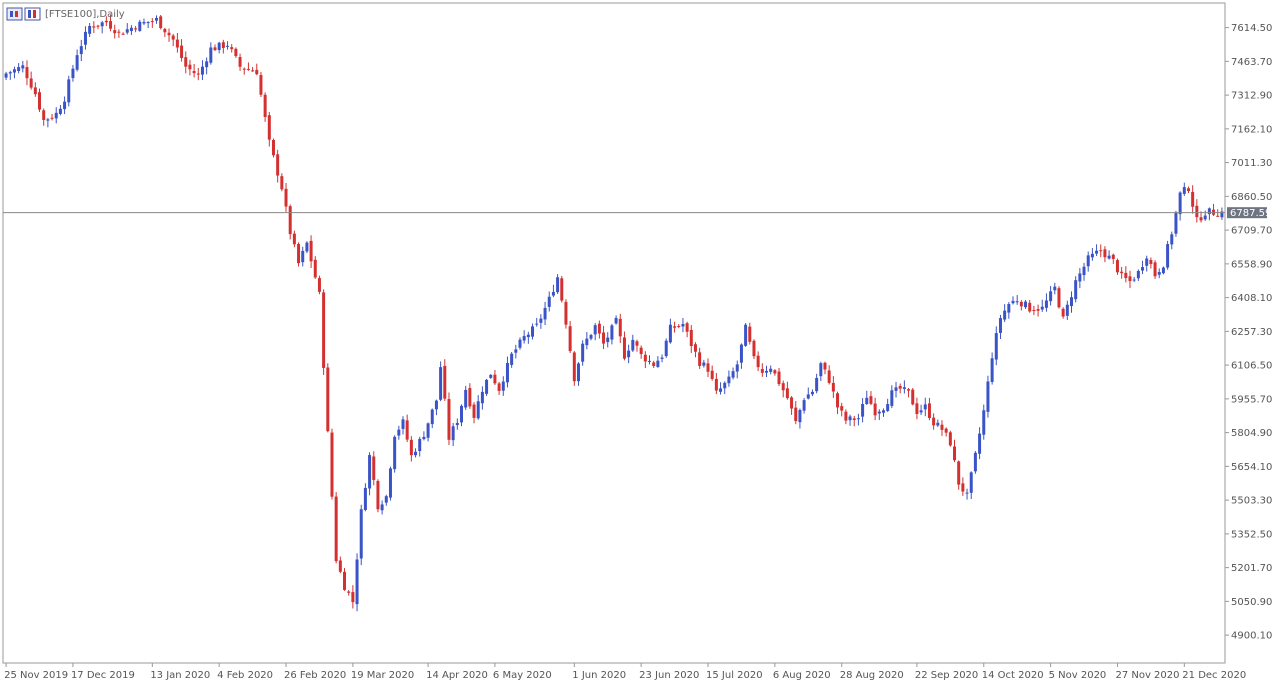 The width and height of the screenshot is (1280, 692). I want to click on x-tick-label: 6 Aug 2020, so click(802, 675).